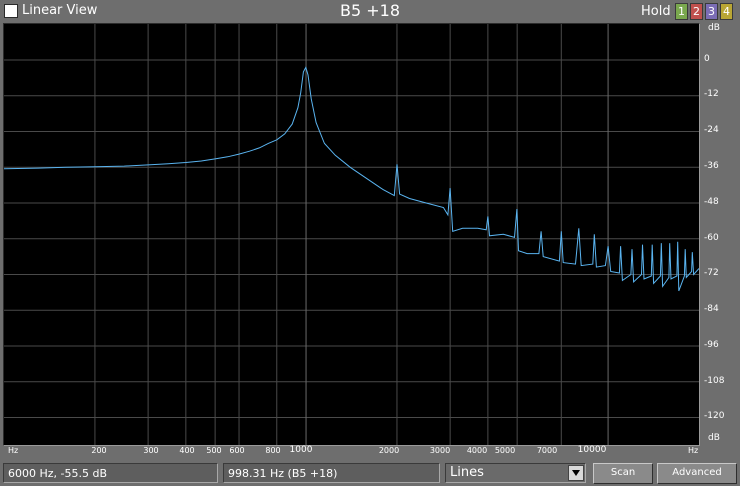 The image size is (740, 486). I want to click on cursor-readout: 6000 Hz, -55.5 dB, so click(110, 473).